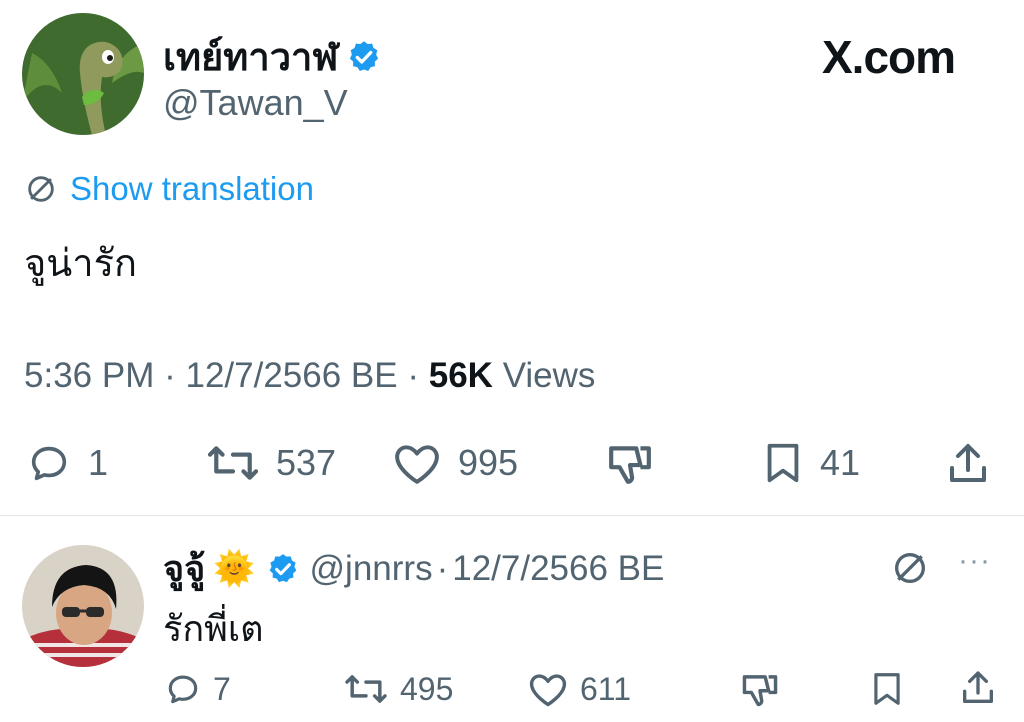  Describe the element at coordinates (234, 568) in the screenshot. I see `sun-emoji: 🌞` at that location.